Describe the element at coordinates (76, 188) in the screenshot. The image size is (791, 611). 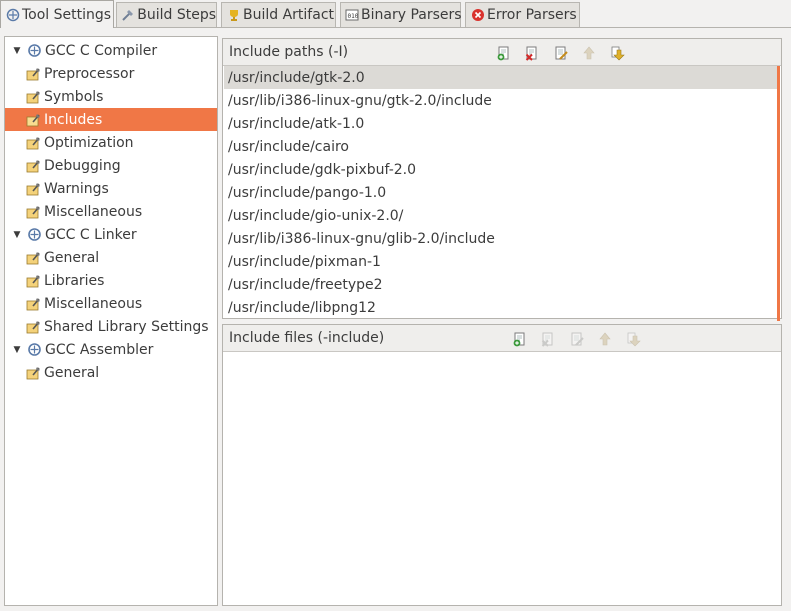
I see `tree-item-label: Warnings` at that location.